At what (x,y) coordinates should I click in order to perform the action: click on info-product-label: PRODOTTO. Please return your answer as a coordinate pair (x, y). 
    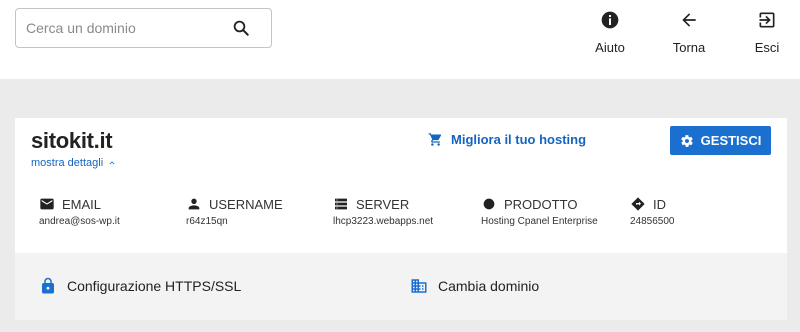
    Looking at the image, I should click on (541, 204).